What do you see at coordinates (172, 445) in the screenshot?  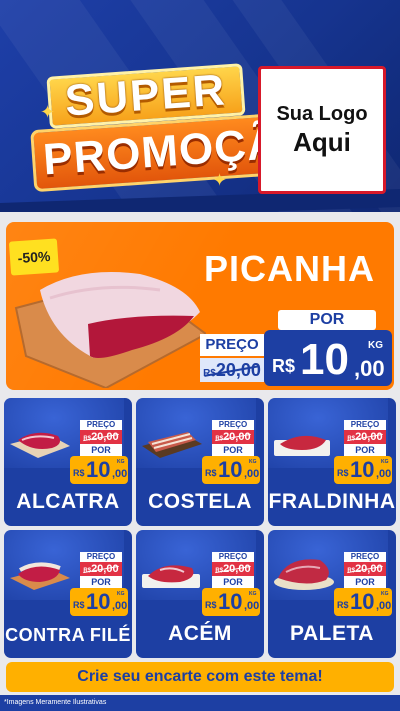 I see `costela-image` at bounding box center [172, 445].